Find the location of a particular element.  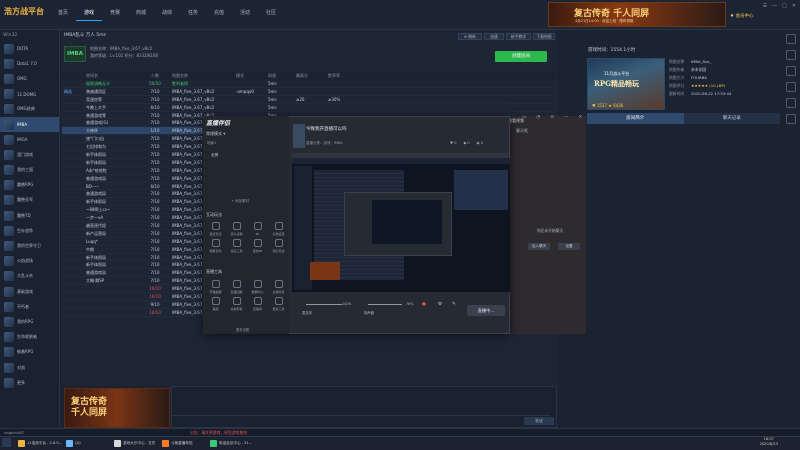

interact-item: 连麦玩法 is located at coordinates (215, 229).